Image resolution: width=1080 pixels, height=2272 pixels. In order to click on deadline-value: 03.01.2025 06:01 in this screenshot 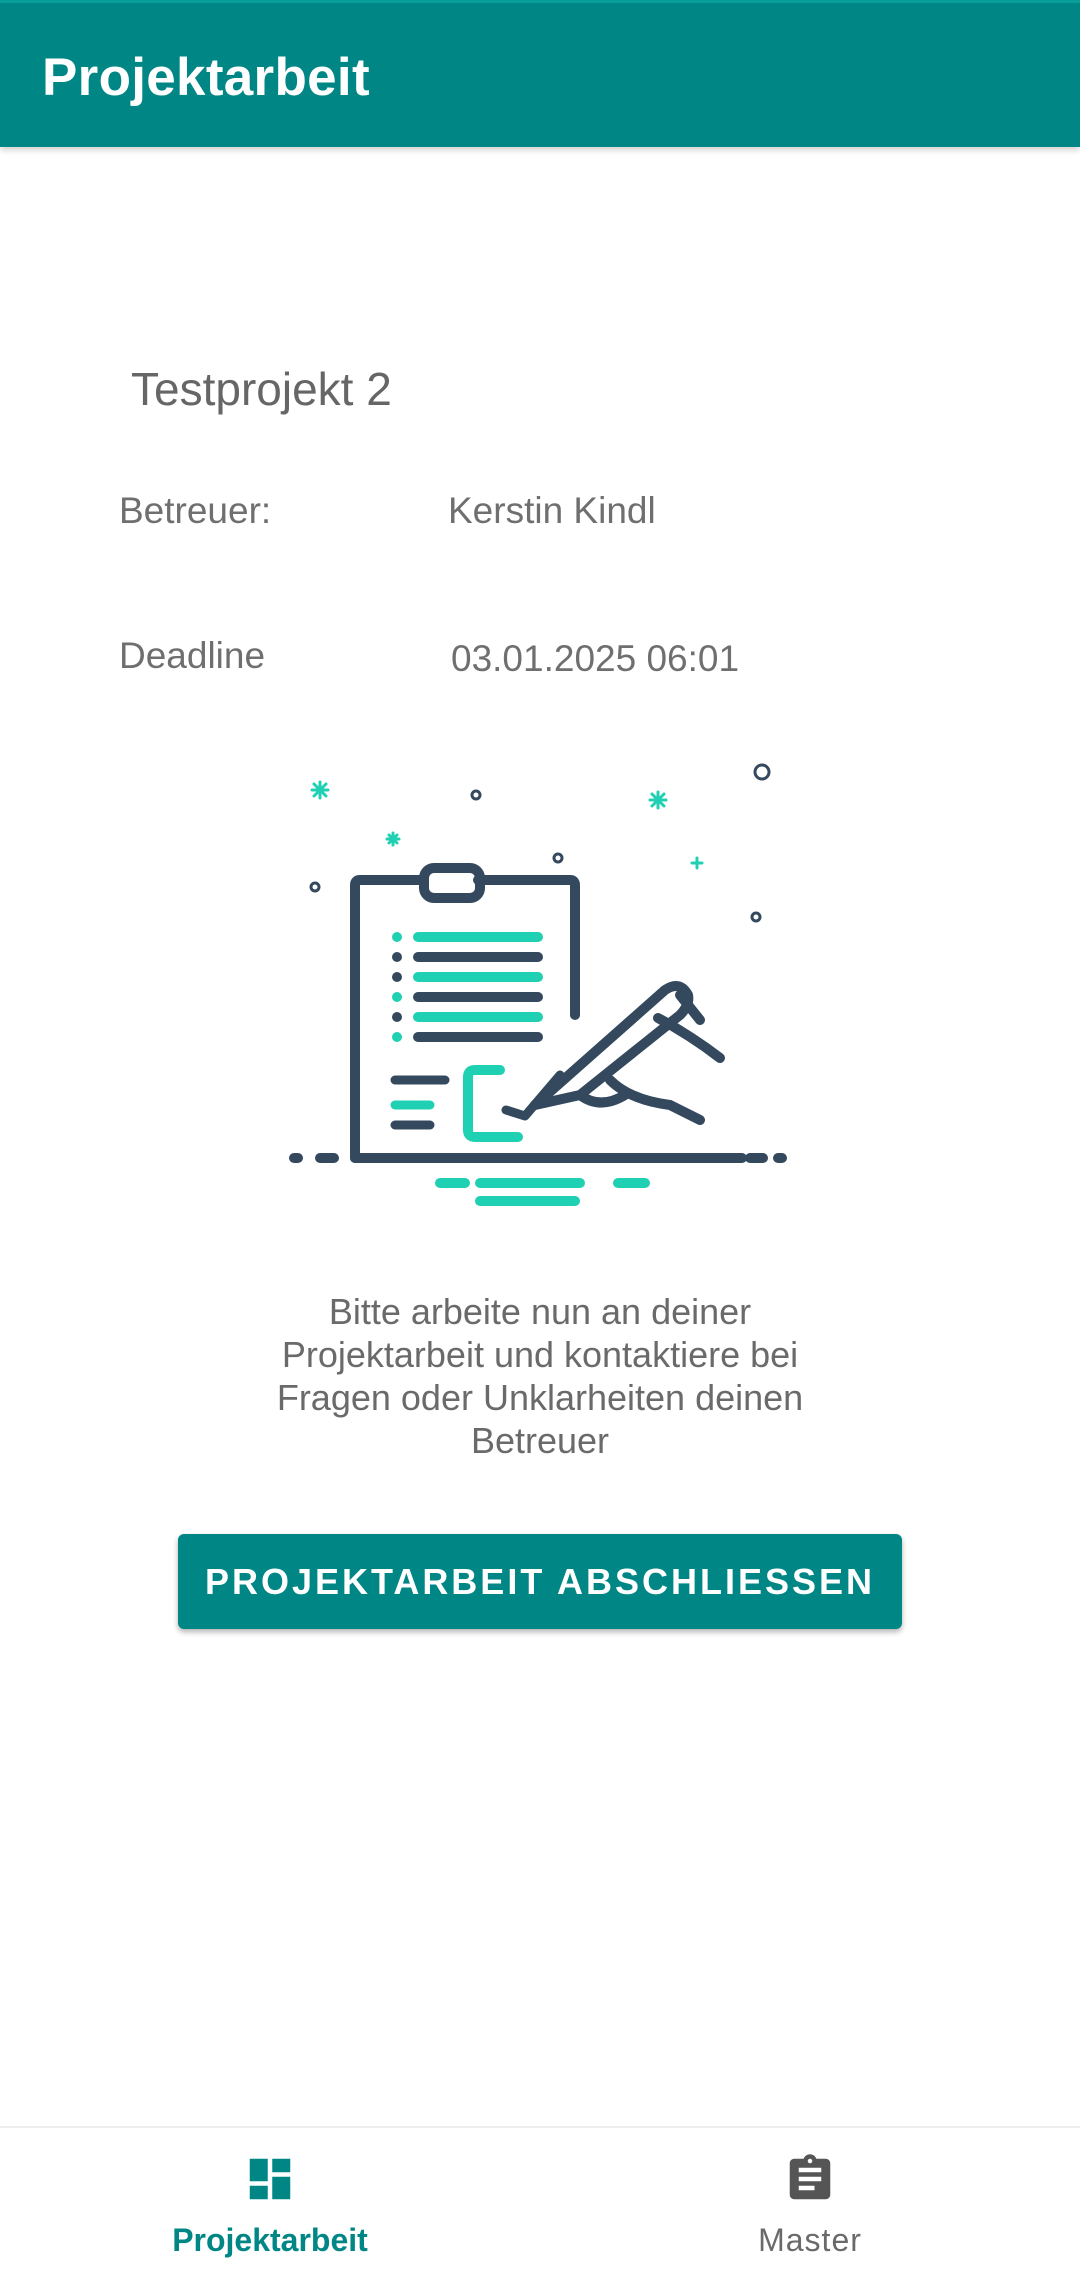, I will do `click(595, 658)`.